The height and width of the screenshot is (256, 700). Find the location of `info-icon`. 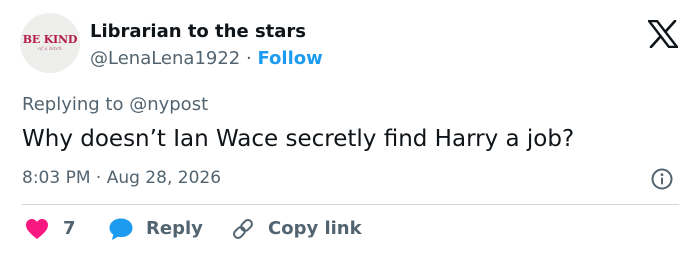

info-icon is located at coordinates (662, 179).